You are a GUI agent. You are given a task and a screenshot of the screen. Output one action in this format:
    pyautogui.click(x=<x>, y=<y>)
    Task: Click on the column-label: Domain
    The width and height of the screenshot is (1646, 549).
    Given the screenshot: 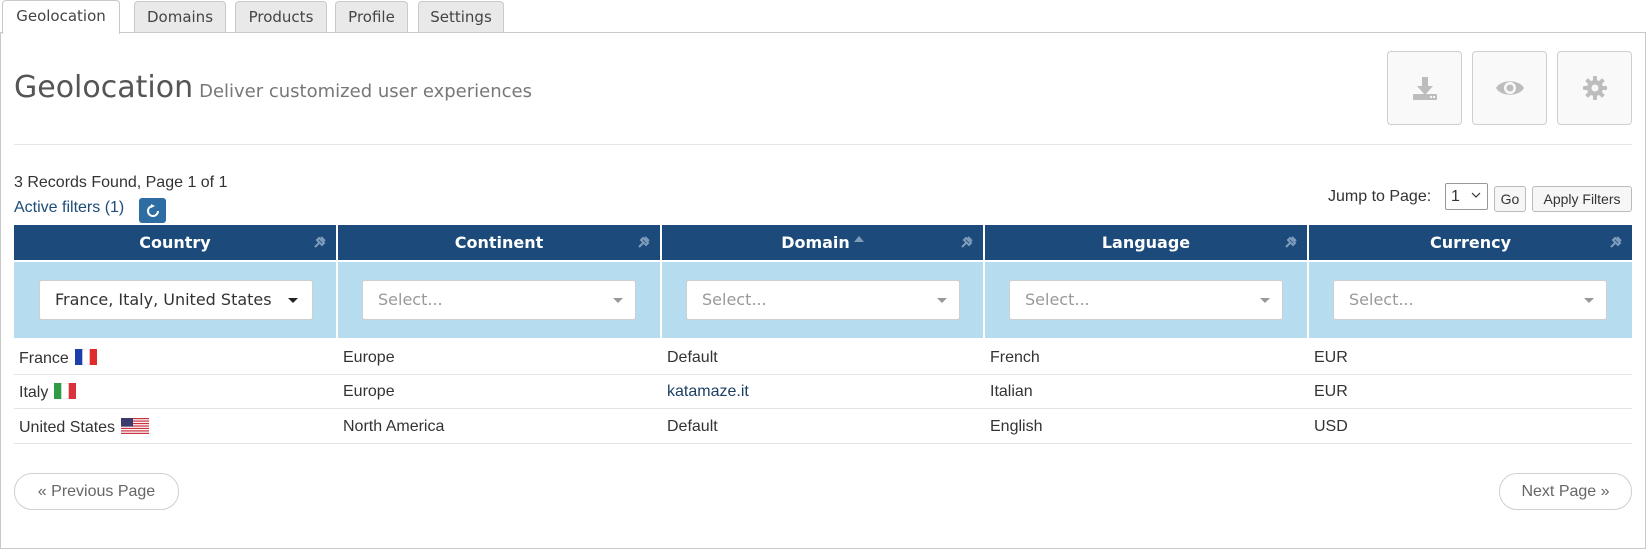 What is the action you would take?
    pyautogui.click(x=815, y=242)
    